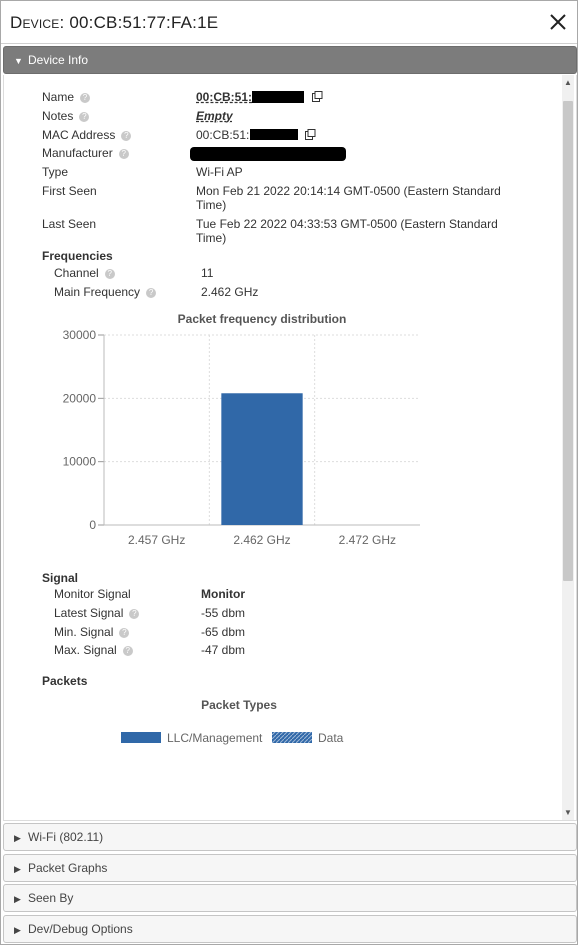 The height and width of the screenshot is (945, 578). What do you see at coordinates (51, 898) in the screenshot?
I see `accordion-seen-by-label: Seen By` at bounding box center [51, 898].